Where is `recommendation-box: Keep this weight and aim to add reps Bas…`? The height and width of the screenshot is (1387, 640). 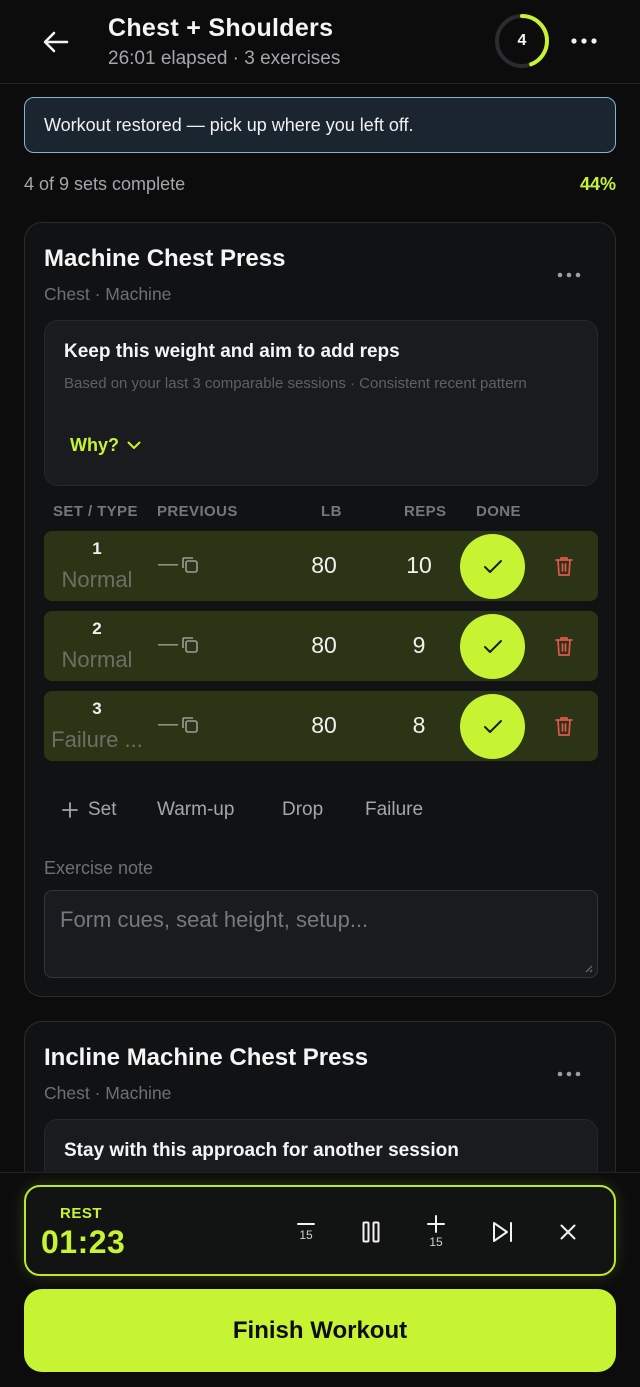 recommendation-box: Keep this weight and aim to add reps Bas… is located at coordinates (321, 403).